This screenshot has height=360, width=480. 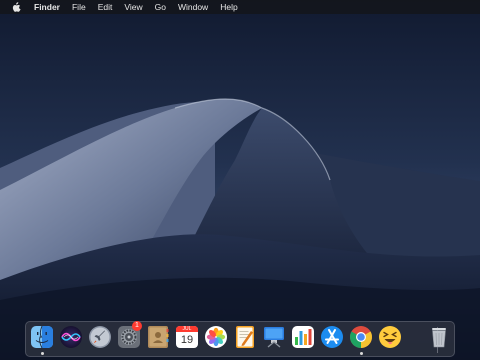 I want to click on pages-icon, so click(x=245, y=337).